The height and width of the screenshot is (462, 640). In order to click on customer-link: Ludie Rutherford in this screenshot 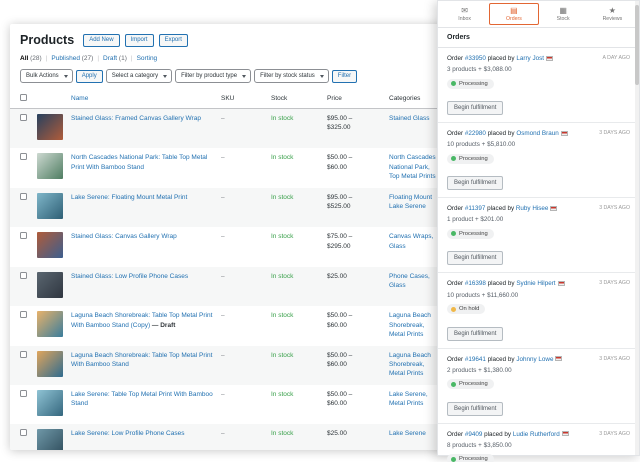, I will do `click(536, 434)`.